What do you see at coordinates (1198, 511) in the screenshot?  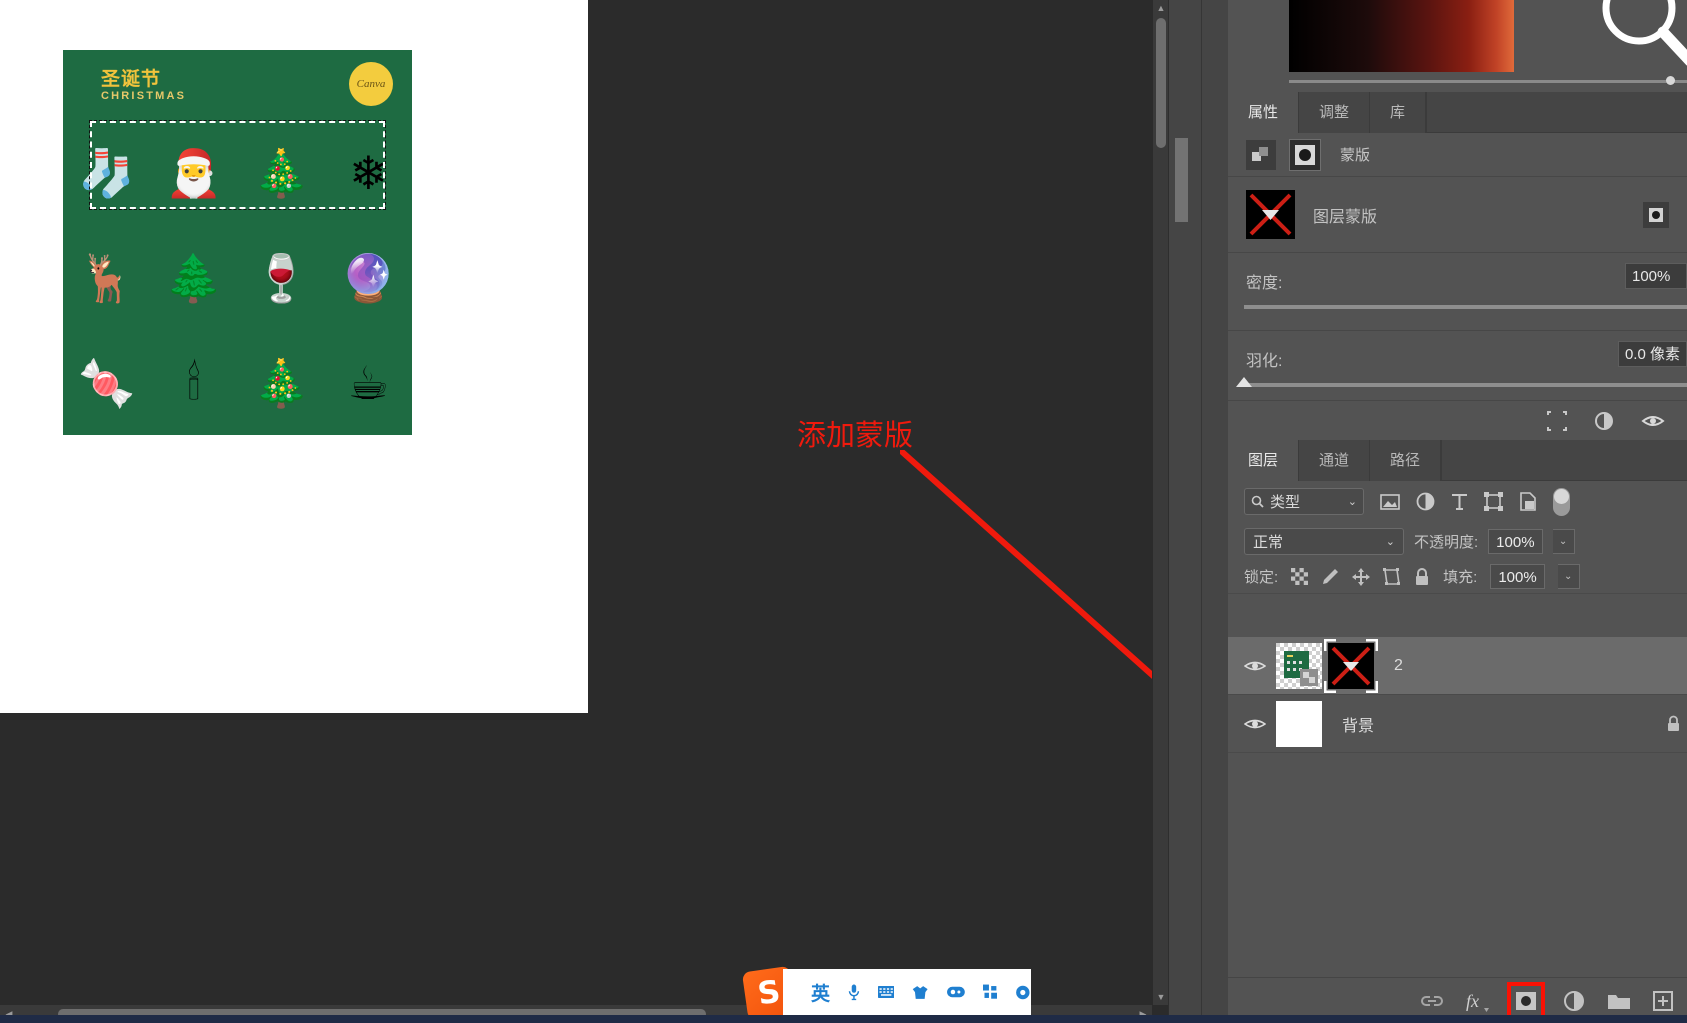 I see `panel-dock-rail` at bounding box center [1198, 511].